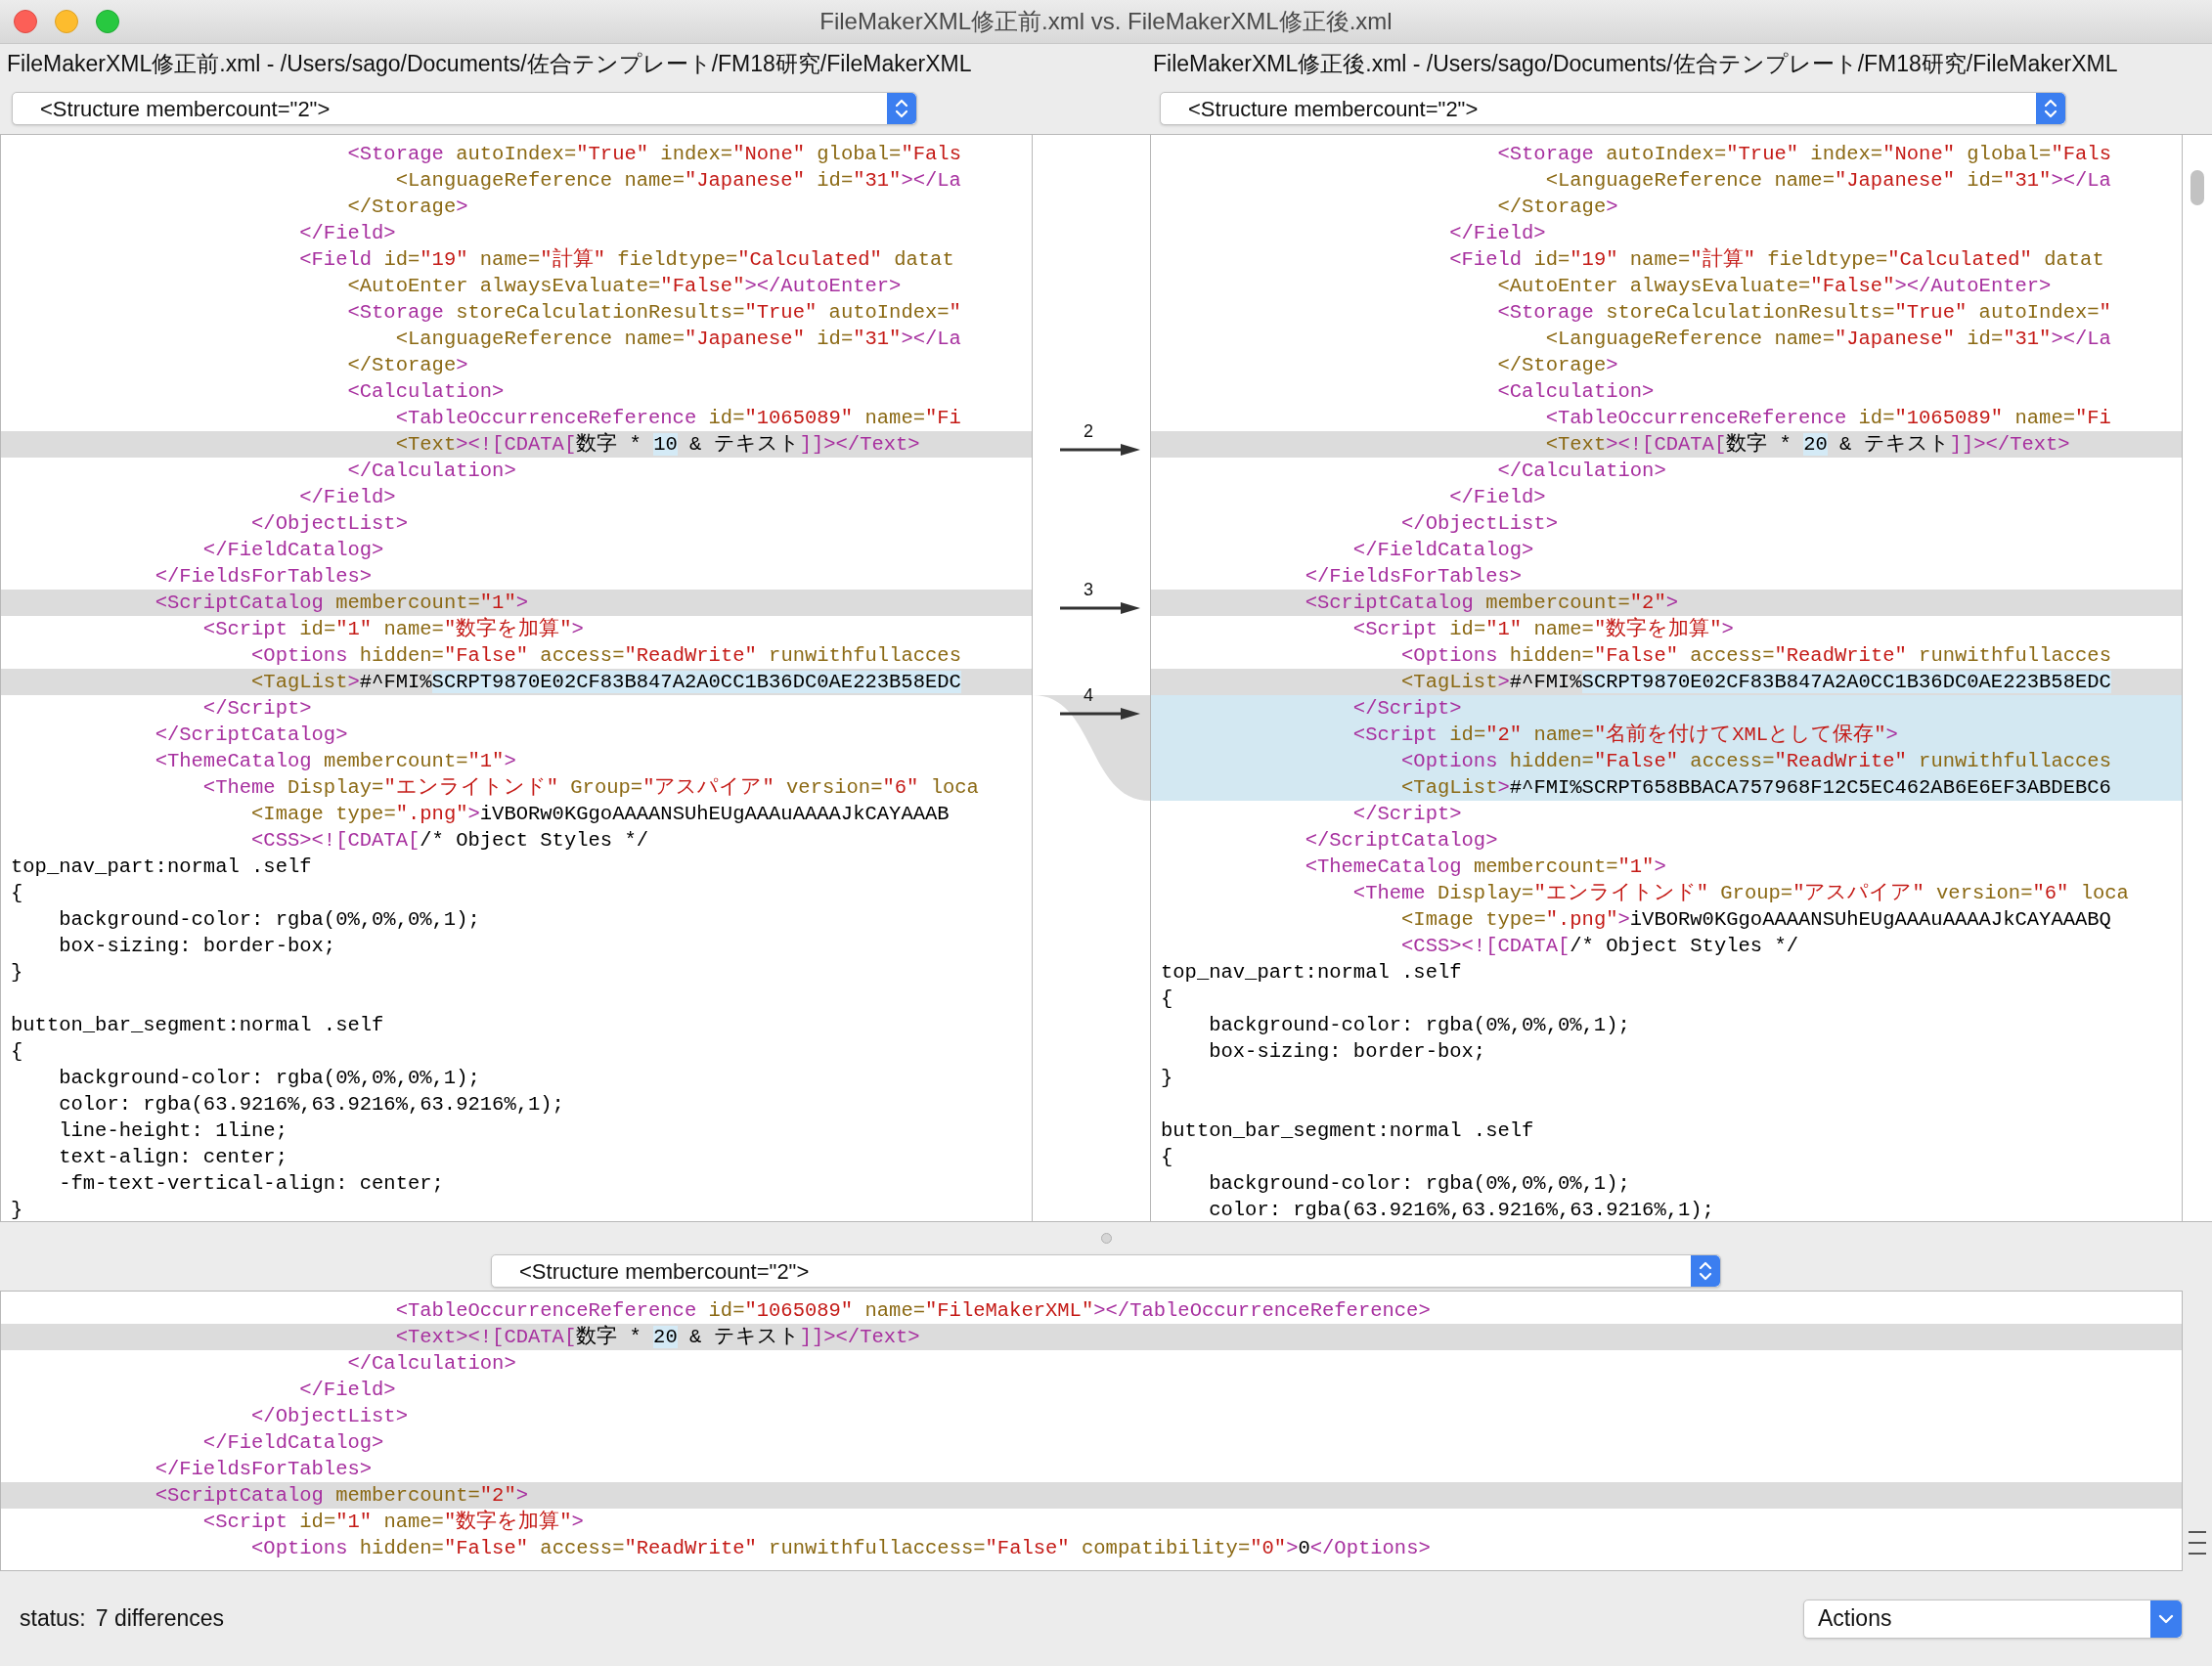  I want to click on chevron-down-icon, so click(2166, 1619).